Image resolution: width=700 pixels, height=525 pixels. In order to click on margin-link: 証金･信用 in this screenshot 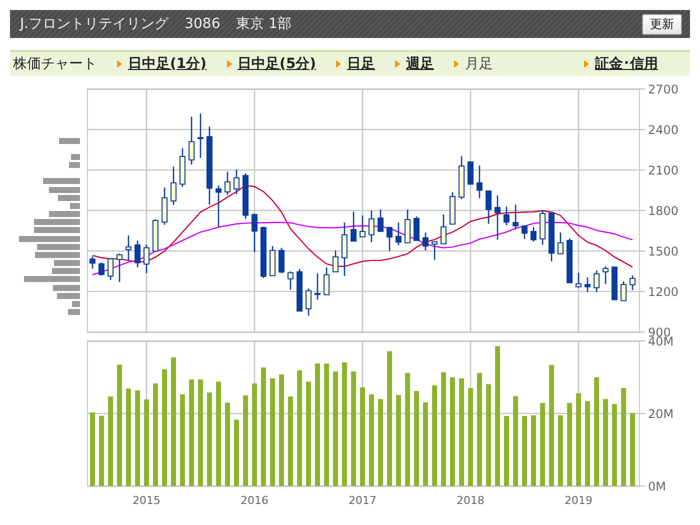, I will do `click(621, 64)`.